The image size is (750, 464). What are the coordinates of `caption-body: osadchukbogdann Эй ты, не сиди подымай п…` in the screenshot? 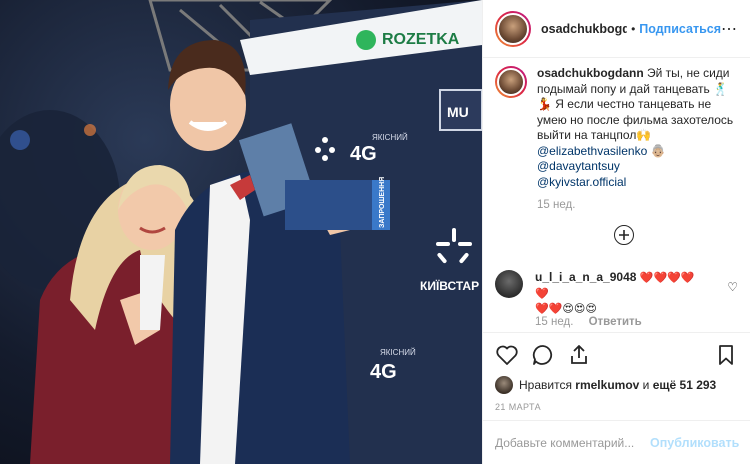 It's located at (637, 140).